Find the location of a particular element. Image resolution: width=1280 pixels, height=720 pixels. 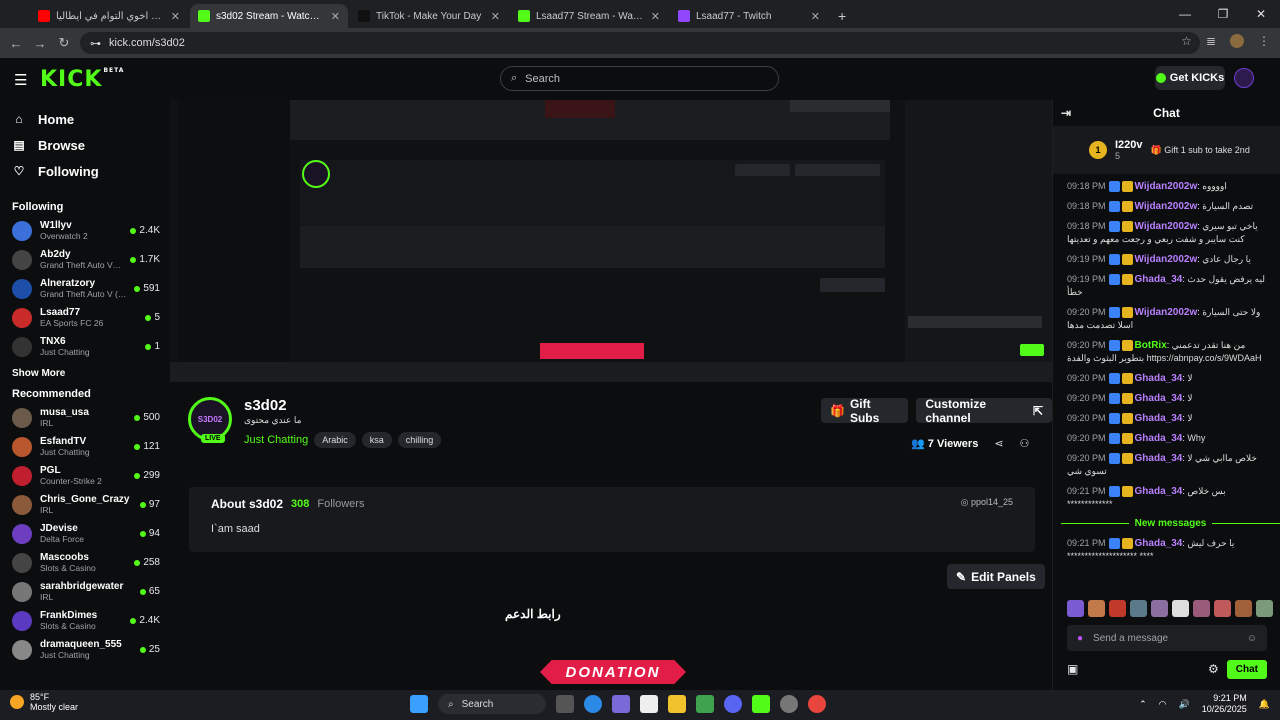

chat-username: BotRix is located at coordinates (1151, 345).